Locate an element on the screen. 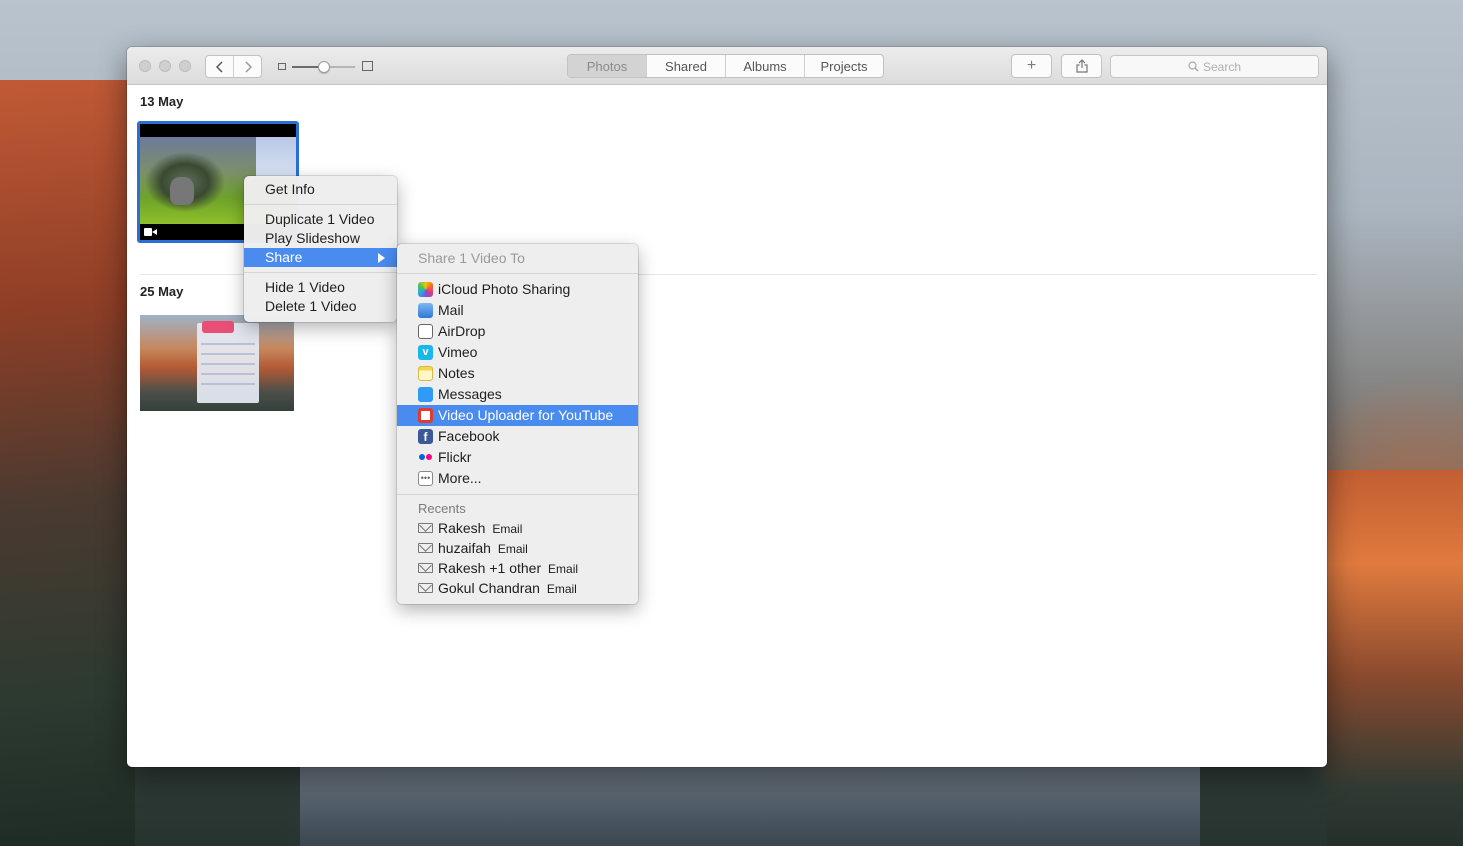  menu-item-duplicate: Duplicate 1 Video is located at coordinates (320, 219).